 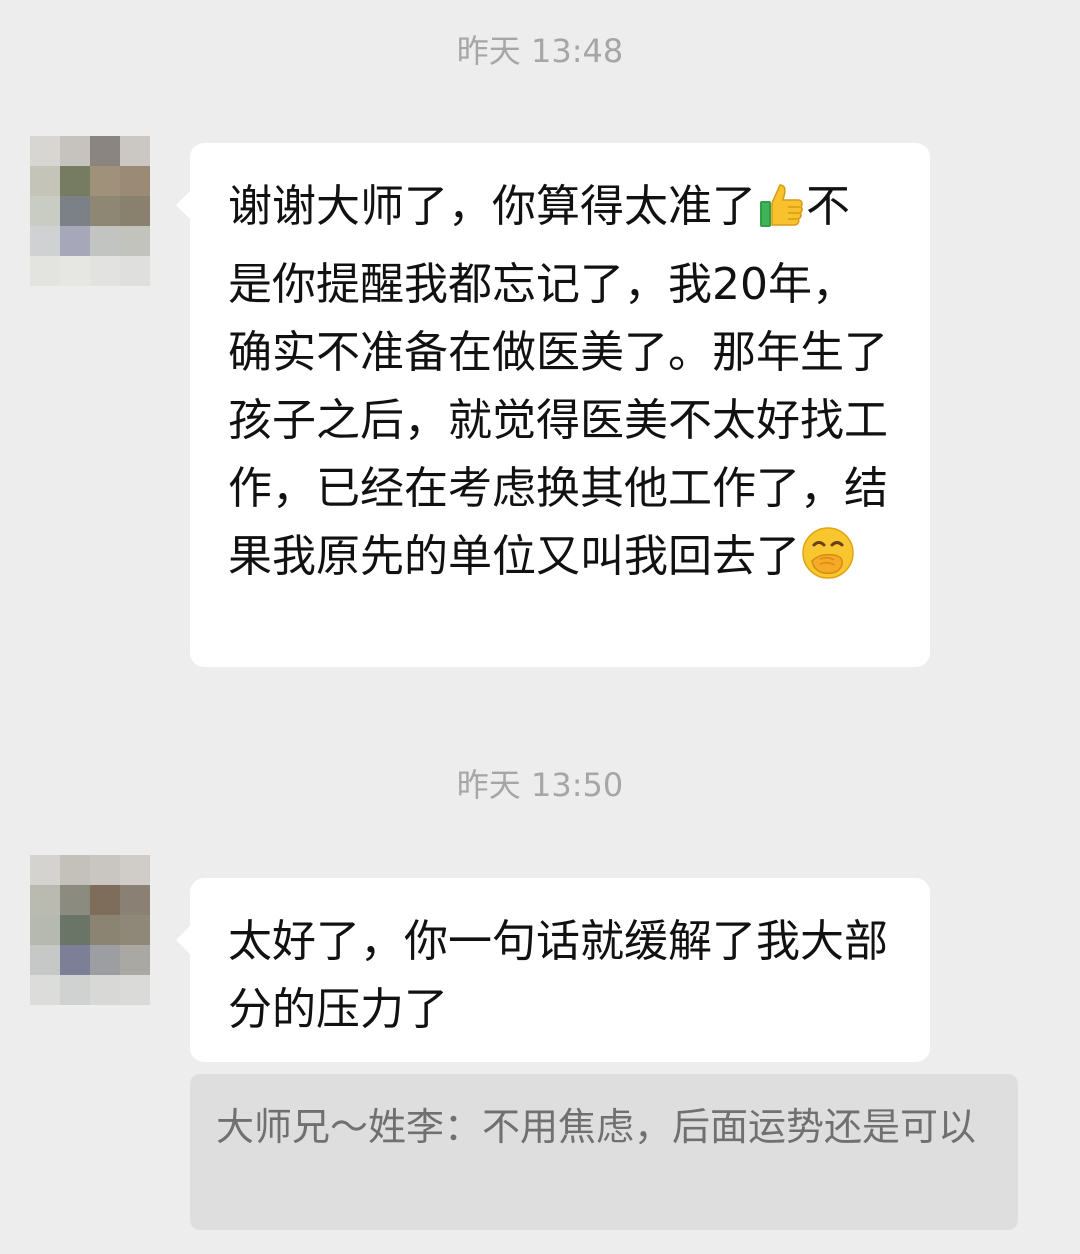 I want to click on quoted-message: 大师兄～姓李：不用焦虑，后面运势还是可以, so click(x=604, y=1152).